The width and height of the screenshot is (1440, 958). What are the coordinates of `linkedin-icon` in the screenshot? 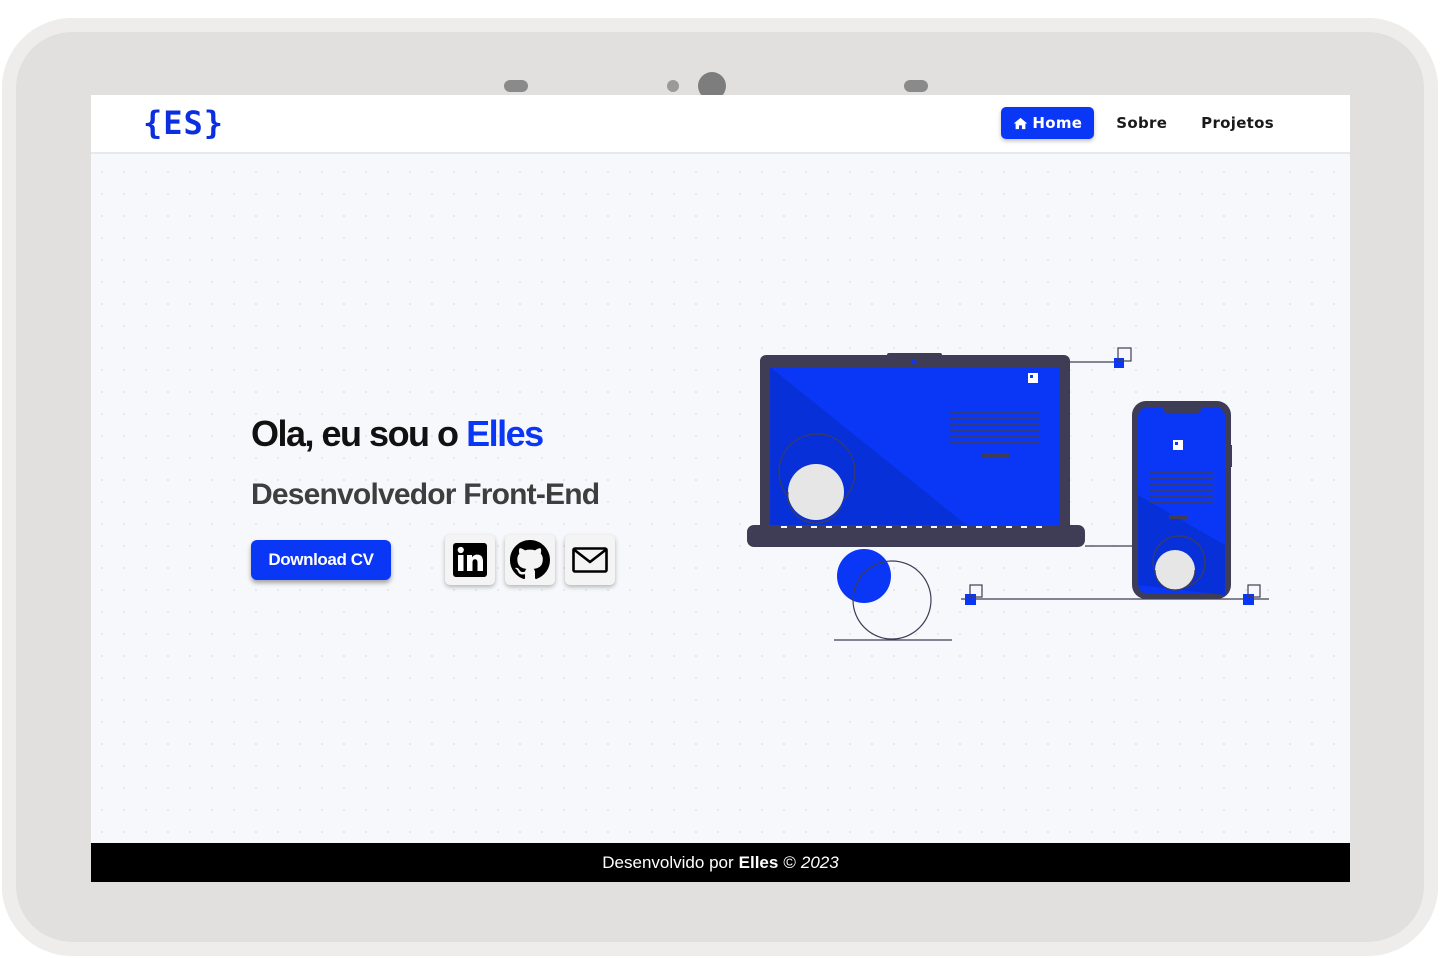 It's located at (470, 560).